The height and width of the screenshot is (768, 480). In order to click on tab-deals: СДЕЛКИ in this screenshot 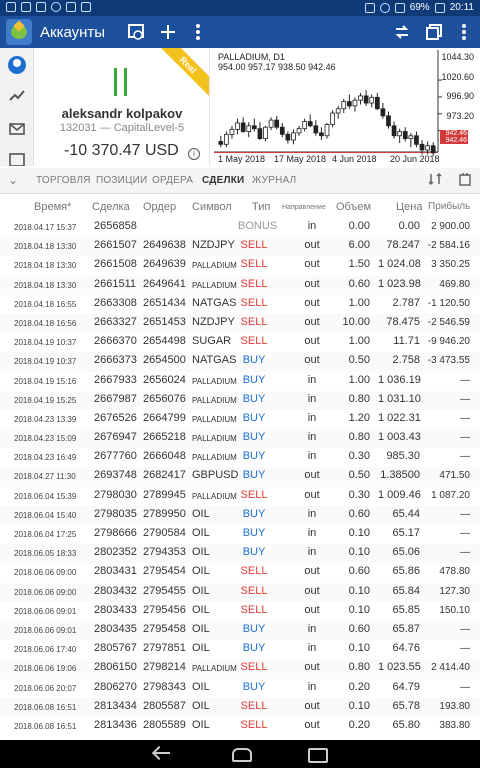, I will do `click(223, 180)`.